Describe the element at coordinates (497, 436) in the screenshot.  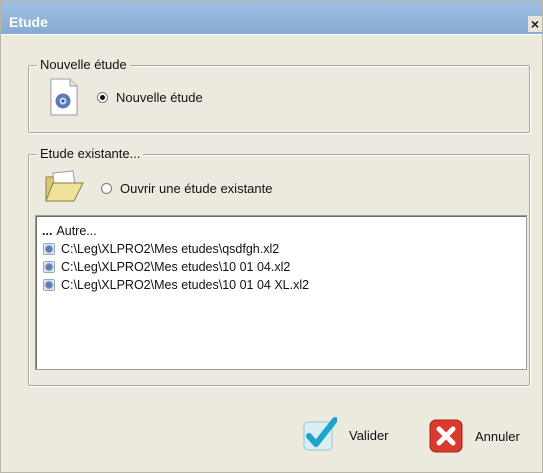
I see `cancel-label: Annuler` at that location.